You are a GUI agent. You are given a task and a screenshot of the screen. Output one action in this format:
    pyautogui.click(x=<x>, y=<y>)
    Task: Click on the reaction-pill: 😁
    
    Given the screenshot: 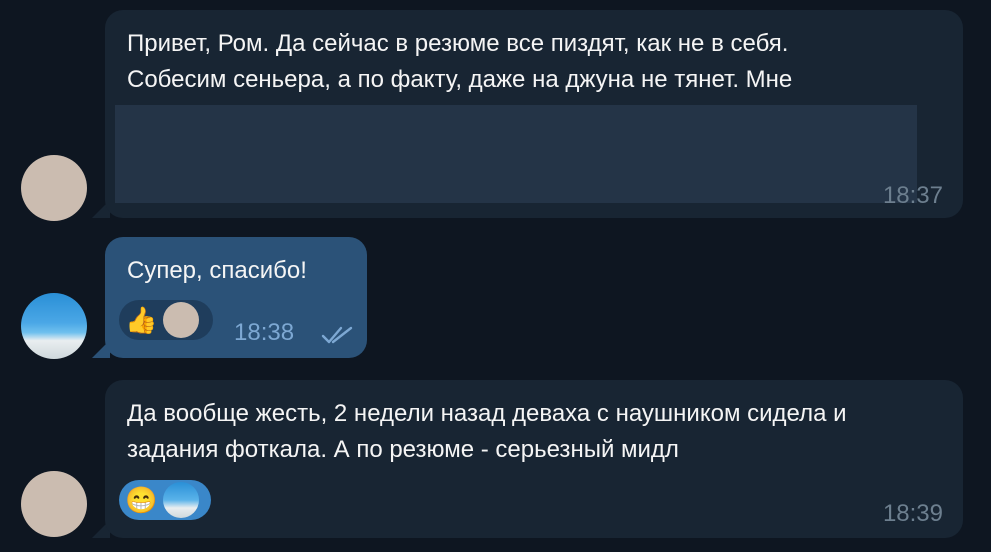 What is the action you would take?
    pyautogui.click(x=165, y=500)
    